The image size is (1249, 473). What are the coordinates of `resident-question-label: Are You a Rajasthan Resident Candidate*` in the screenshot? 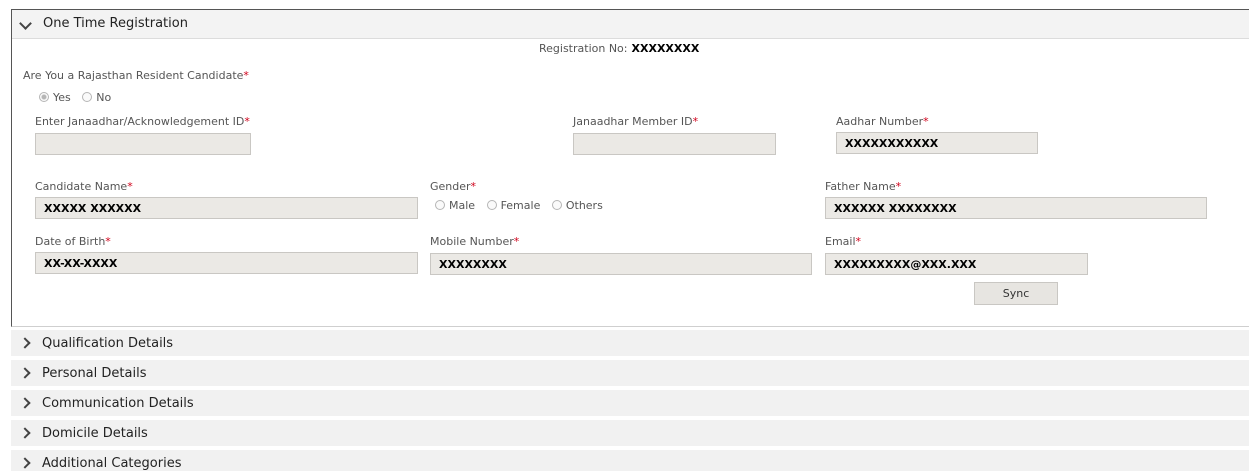 It's located at (136, 75).